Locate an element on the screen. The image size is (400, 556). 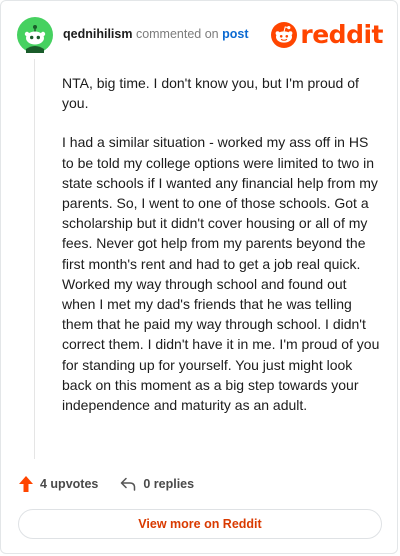
comment-header: qednihilism commented on post reddit is located at coordinates (200, 35).